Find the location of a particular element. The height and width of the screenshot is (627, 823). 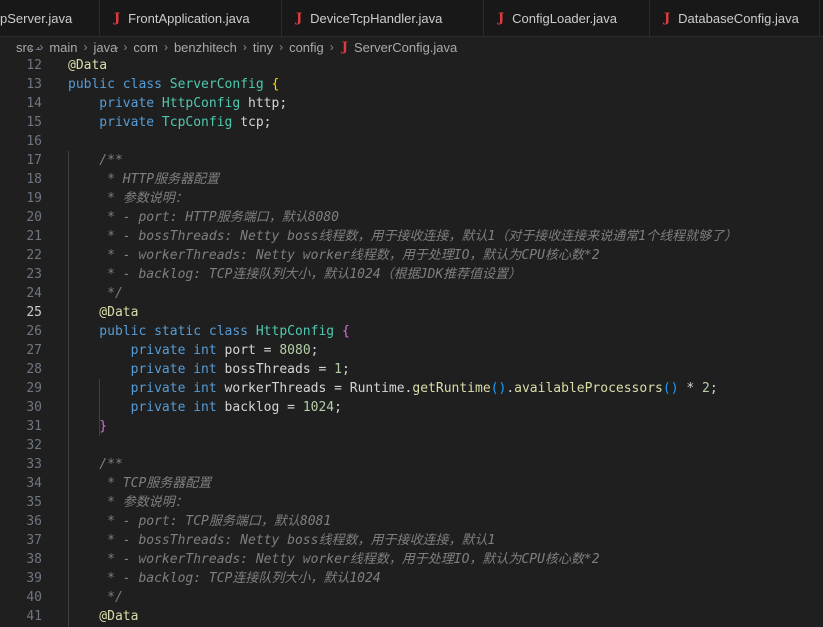

tab-devicetcphandler: J DeviceTcpHandler.java is located at coordinates (383, 18).